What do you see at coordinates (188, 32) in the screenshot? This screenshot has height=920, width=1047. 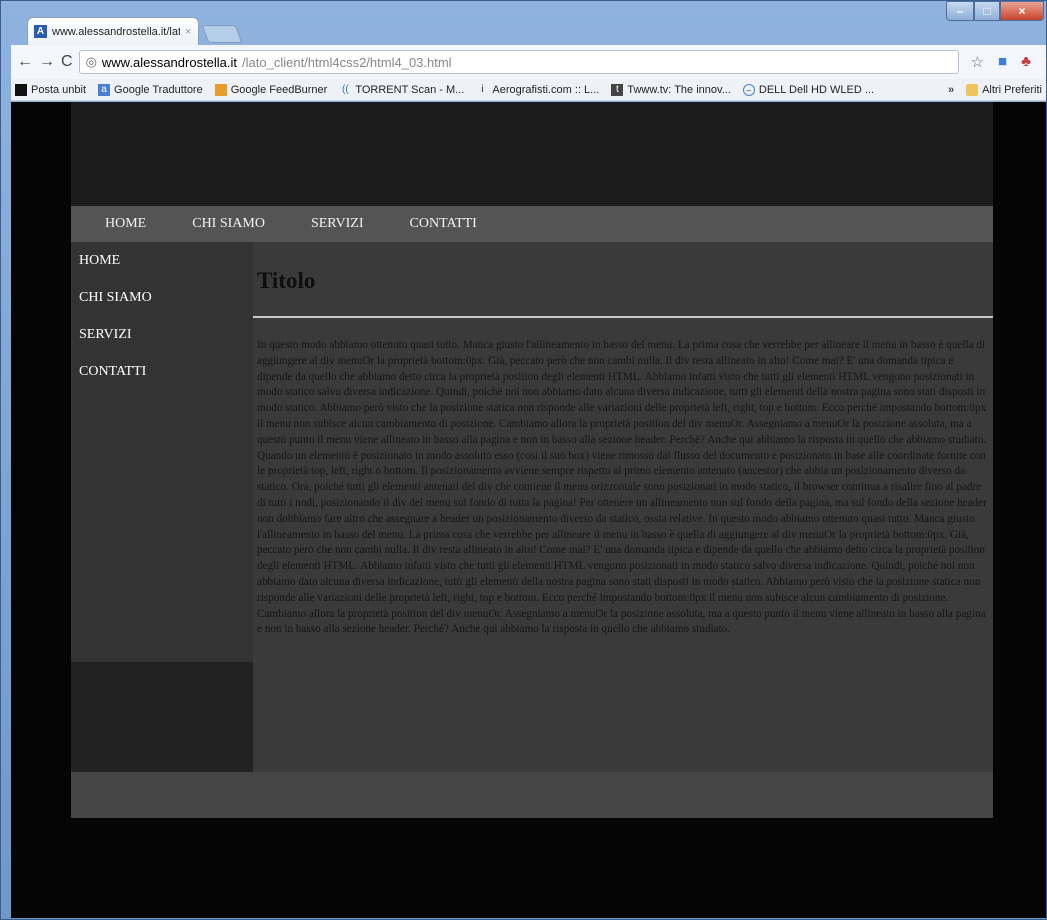 I see `tab-close-icon: ×` at bounding box center [188, 32].